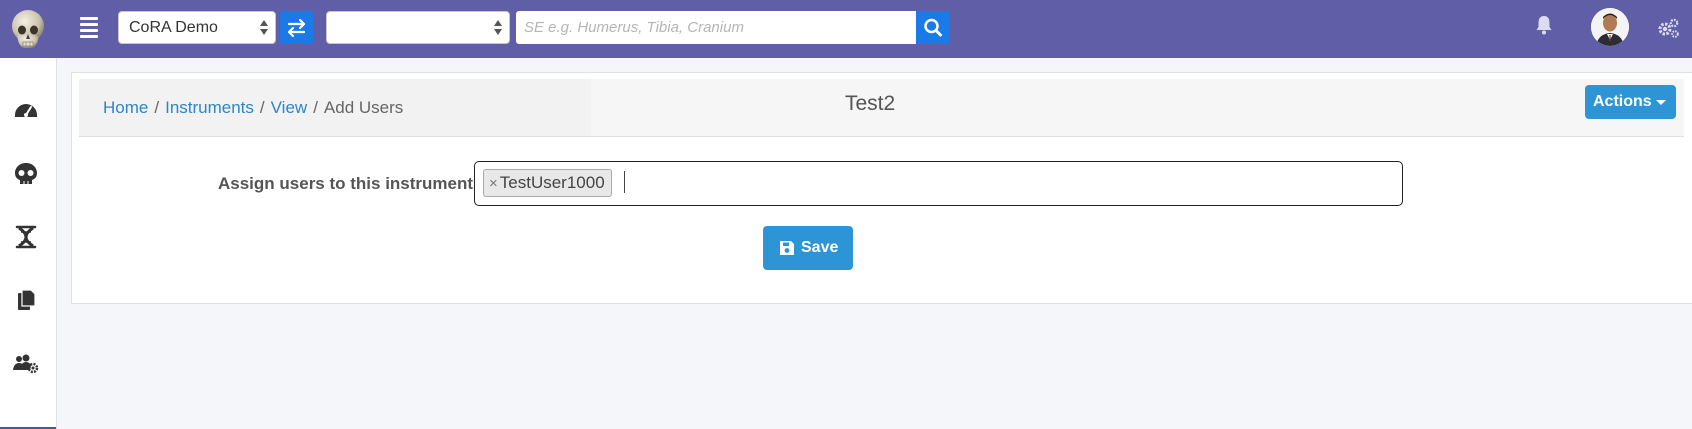 Image resolution: width=1692 pixels, height=429 pixels. What do you see at coordinates (1622, 101) in the screenshot?
I see `actions-label: Actions` at bounding box center [1622, 101].